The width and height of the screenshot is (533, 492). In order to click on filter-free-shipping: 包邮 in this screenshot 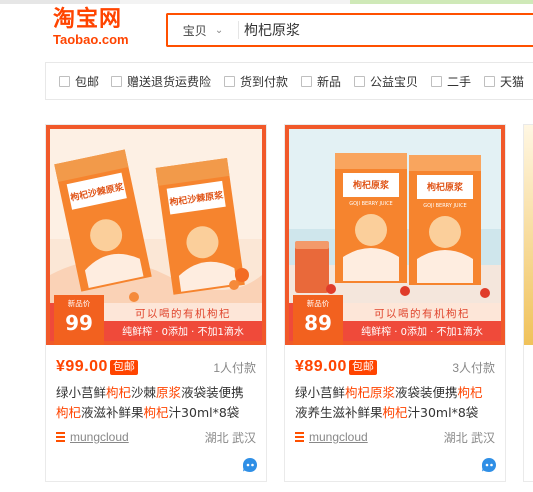, I will do `click(79, 81)`.